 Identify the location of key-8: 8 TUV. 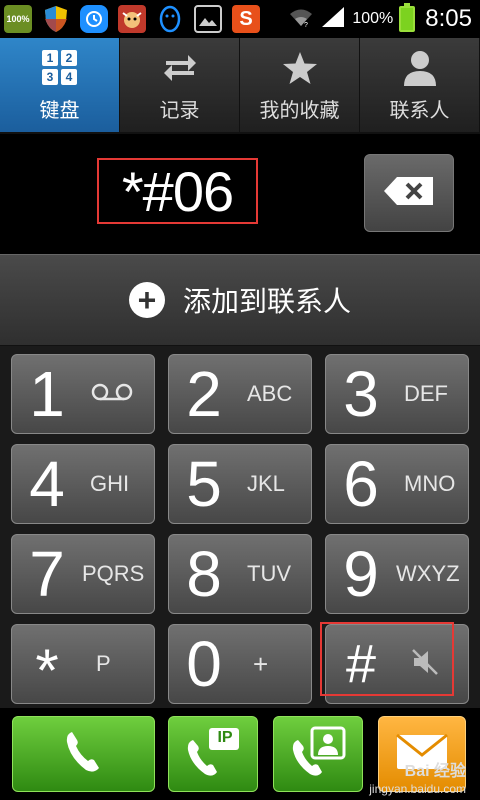
(240, 574).